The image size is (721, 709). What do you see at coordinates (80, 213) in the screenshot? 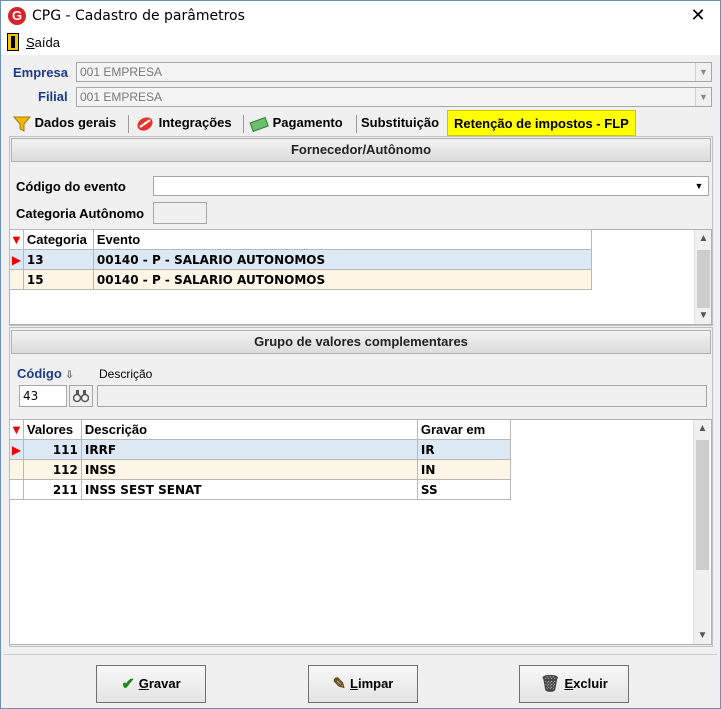
I see `categoria-autonomo-label: Categoria Autônomo` at bounding box center [80, 213].